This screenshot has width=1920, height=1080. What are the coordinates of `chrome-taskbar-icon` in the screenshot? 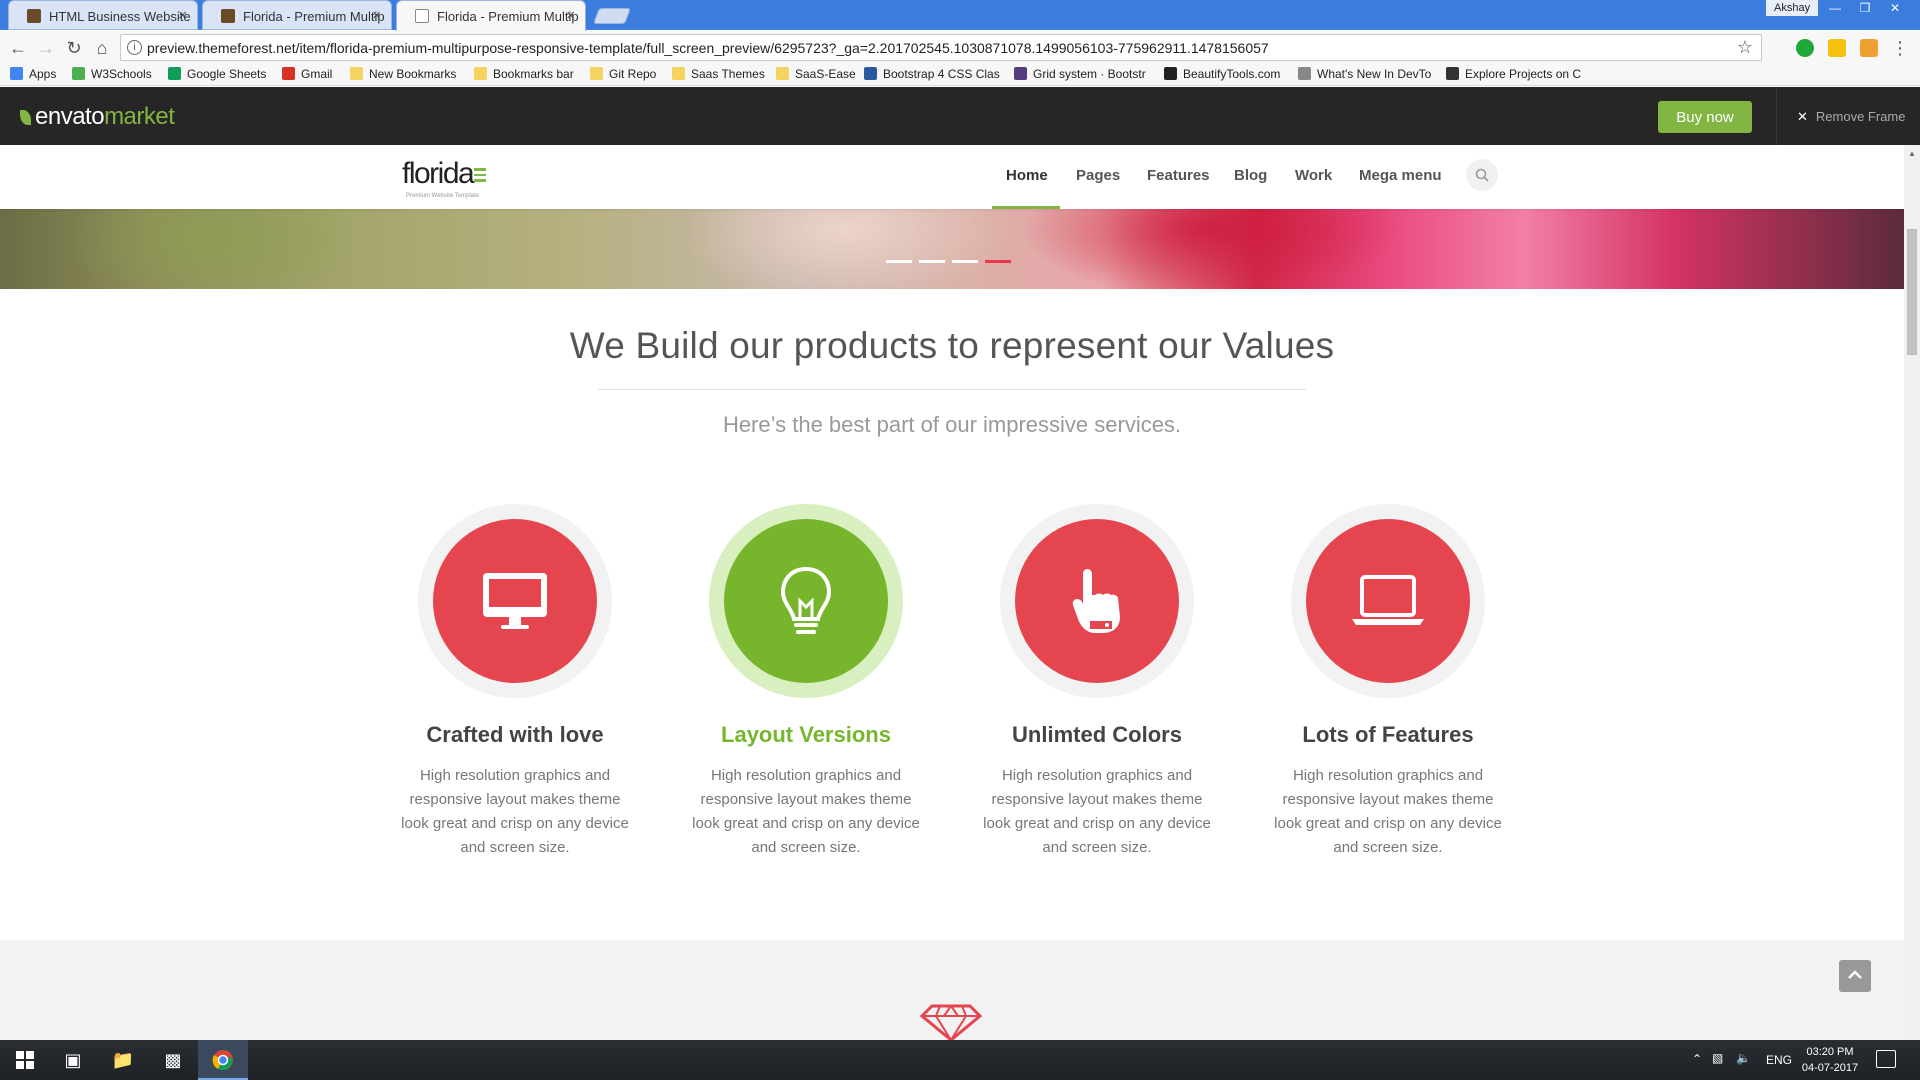 It's located at (223, 1060).